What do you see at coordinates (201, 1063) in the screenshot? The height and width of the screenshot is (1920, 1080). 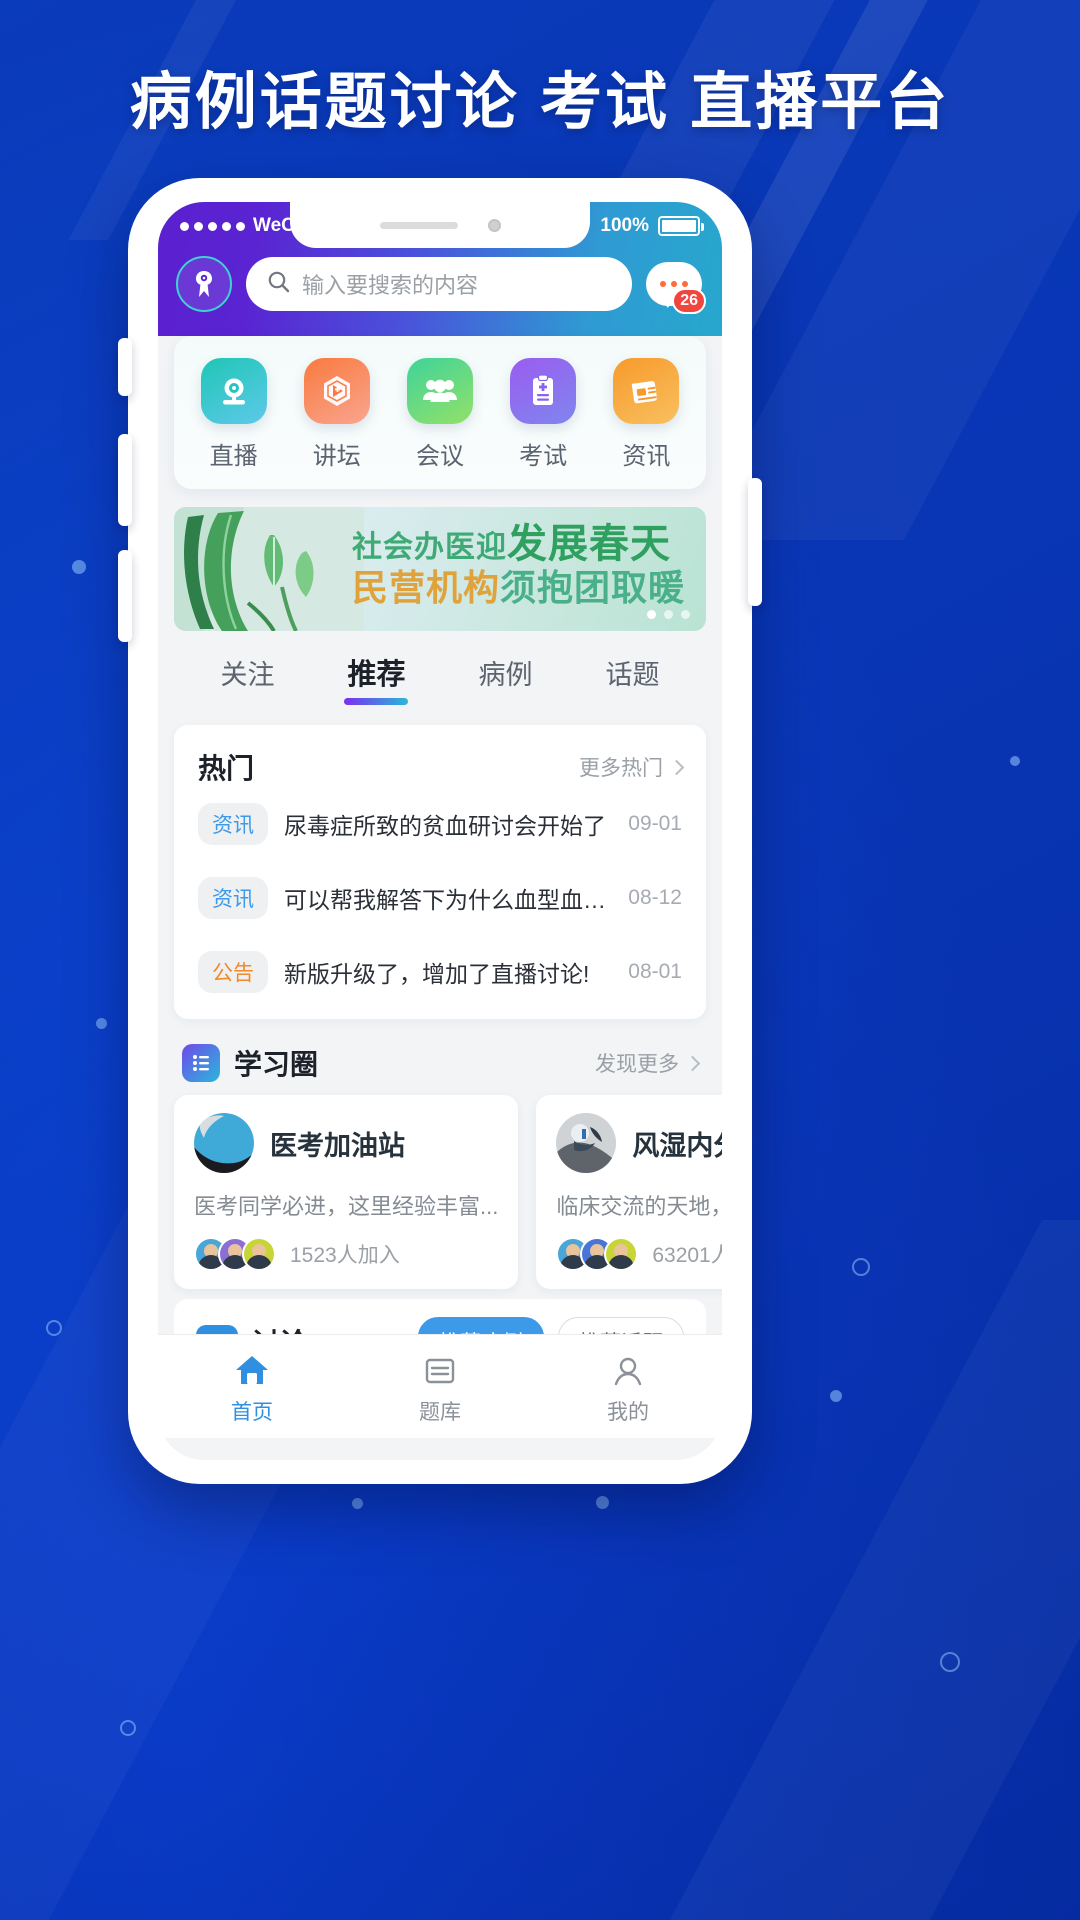 I see `list-icon` at bounding box center [201, 1063].